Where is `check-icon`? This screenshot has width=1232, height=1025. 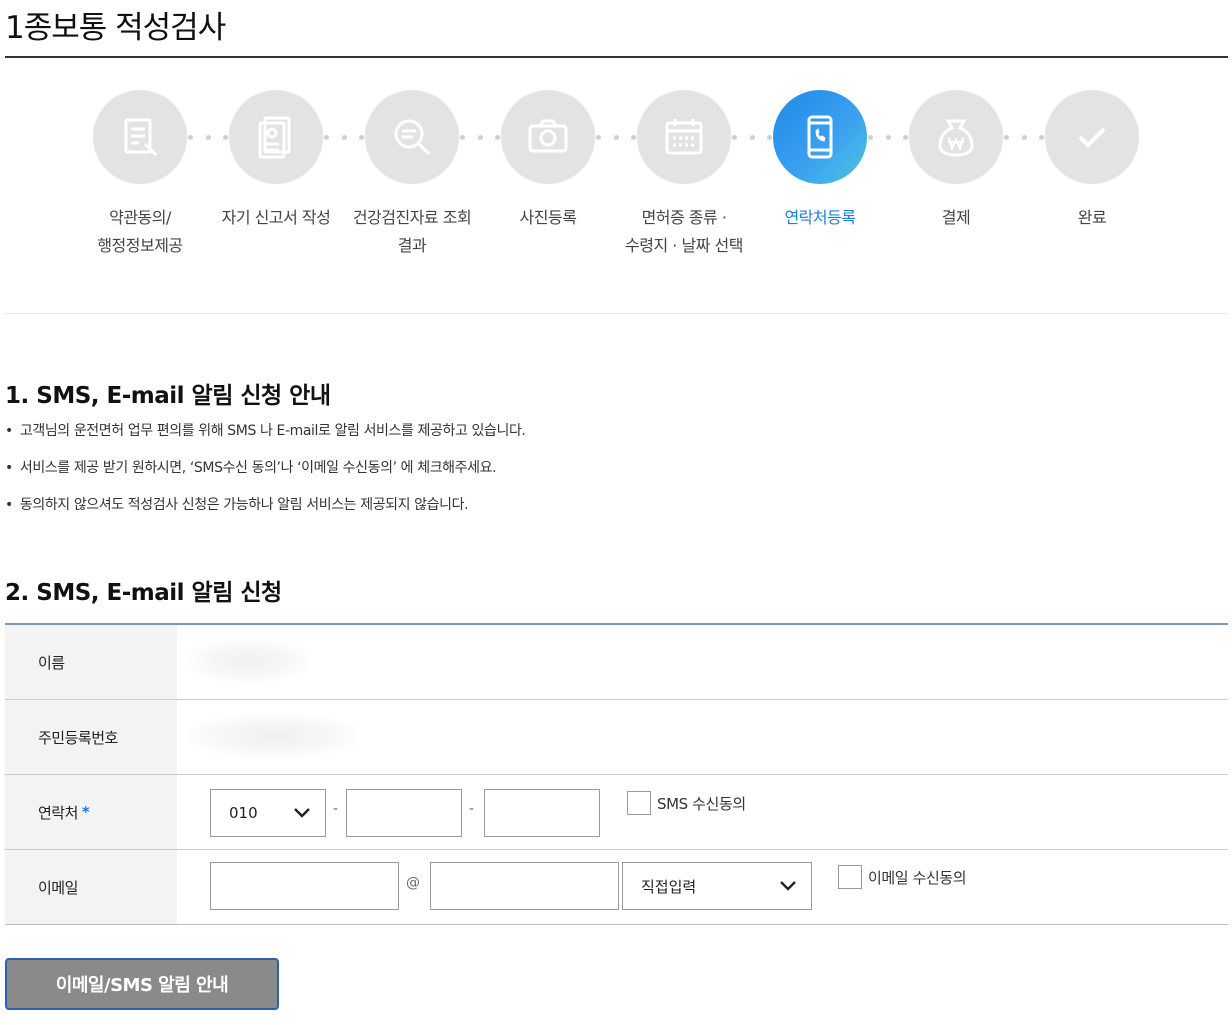 check-icon is located at coordinates (1092, 137).